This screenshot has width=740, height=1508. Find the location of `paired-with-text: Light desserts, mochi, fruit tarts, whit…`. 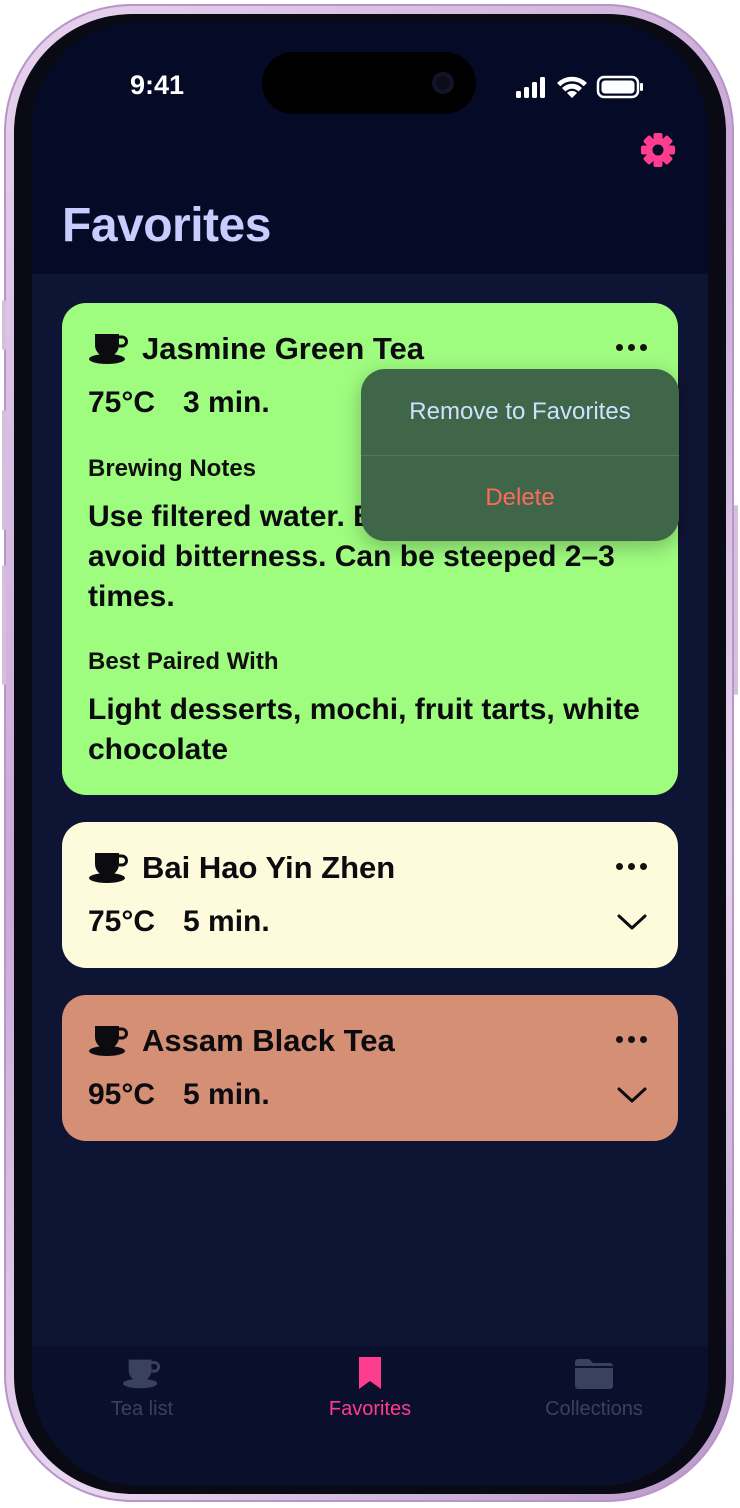

paired-with-text: Light desserts, mochi, fruit tarts, whit… is located at coordinates (364, 729).